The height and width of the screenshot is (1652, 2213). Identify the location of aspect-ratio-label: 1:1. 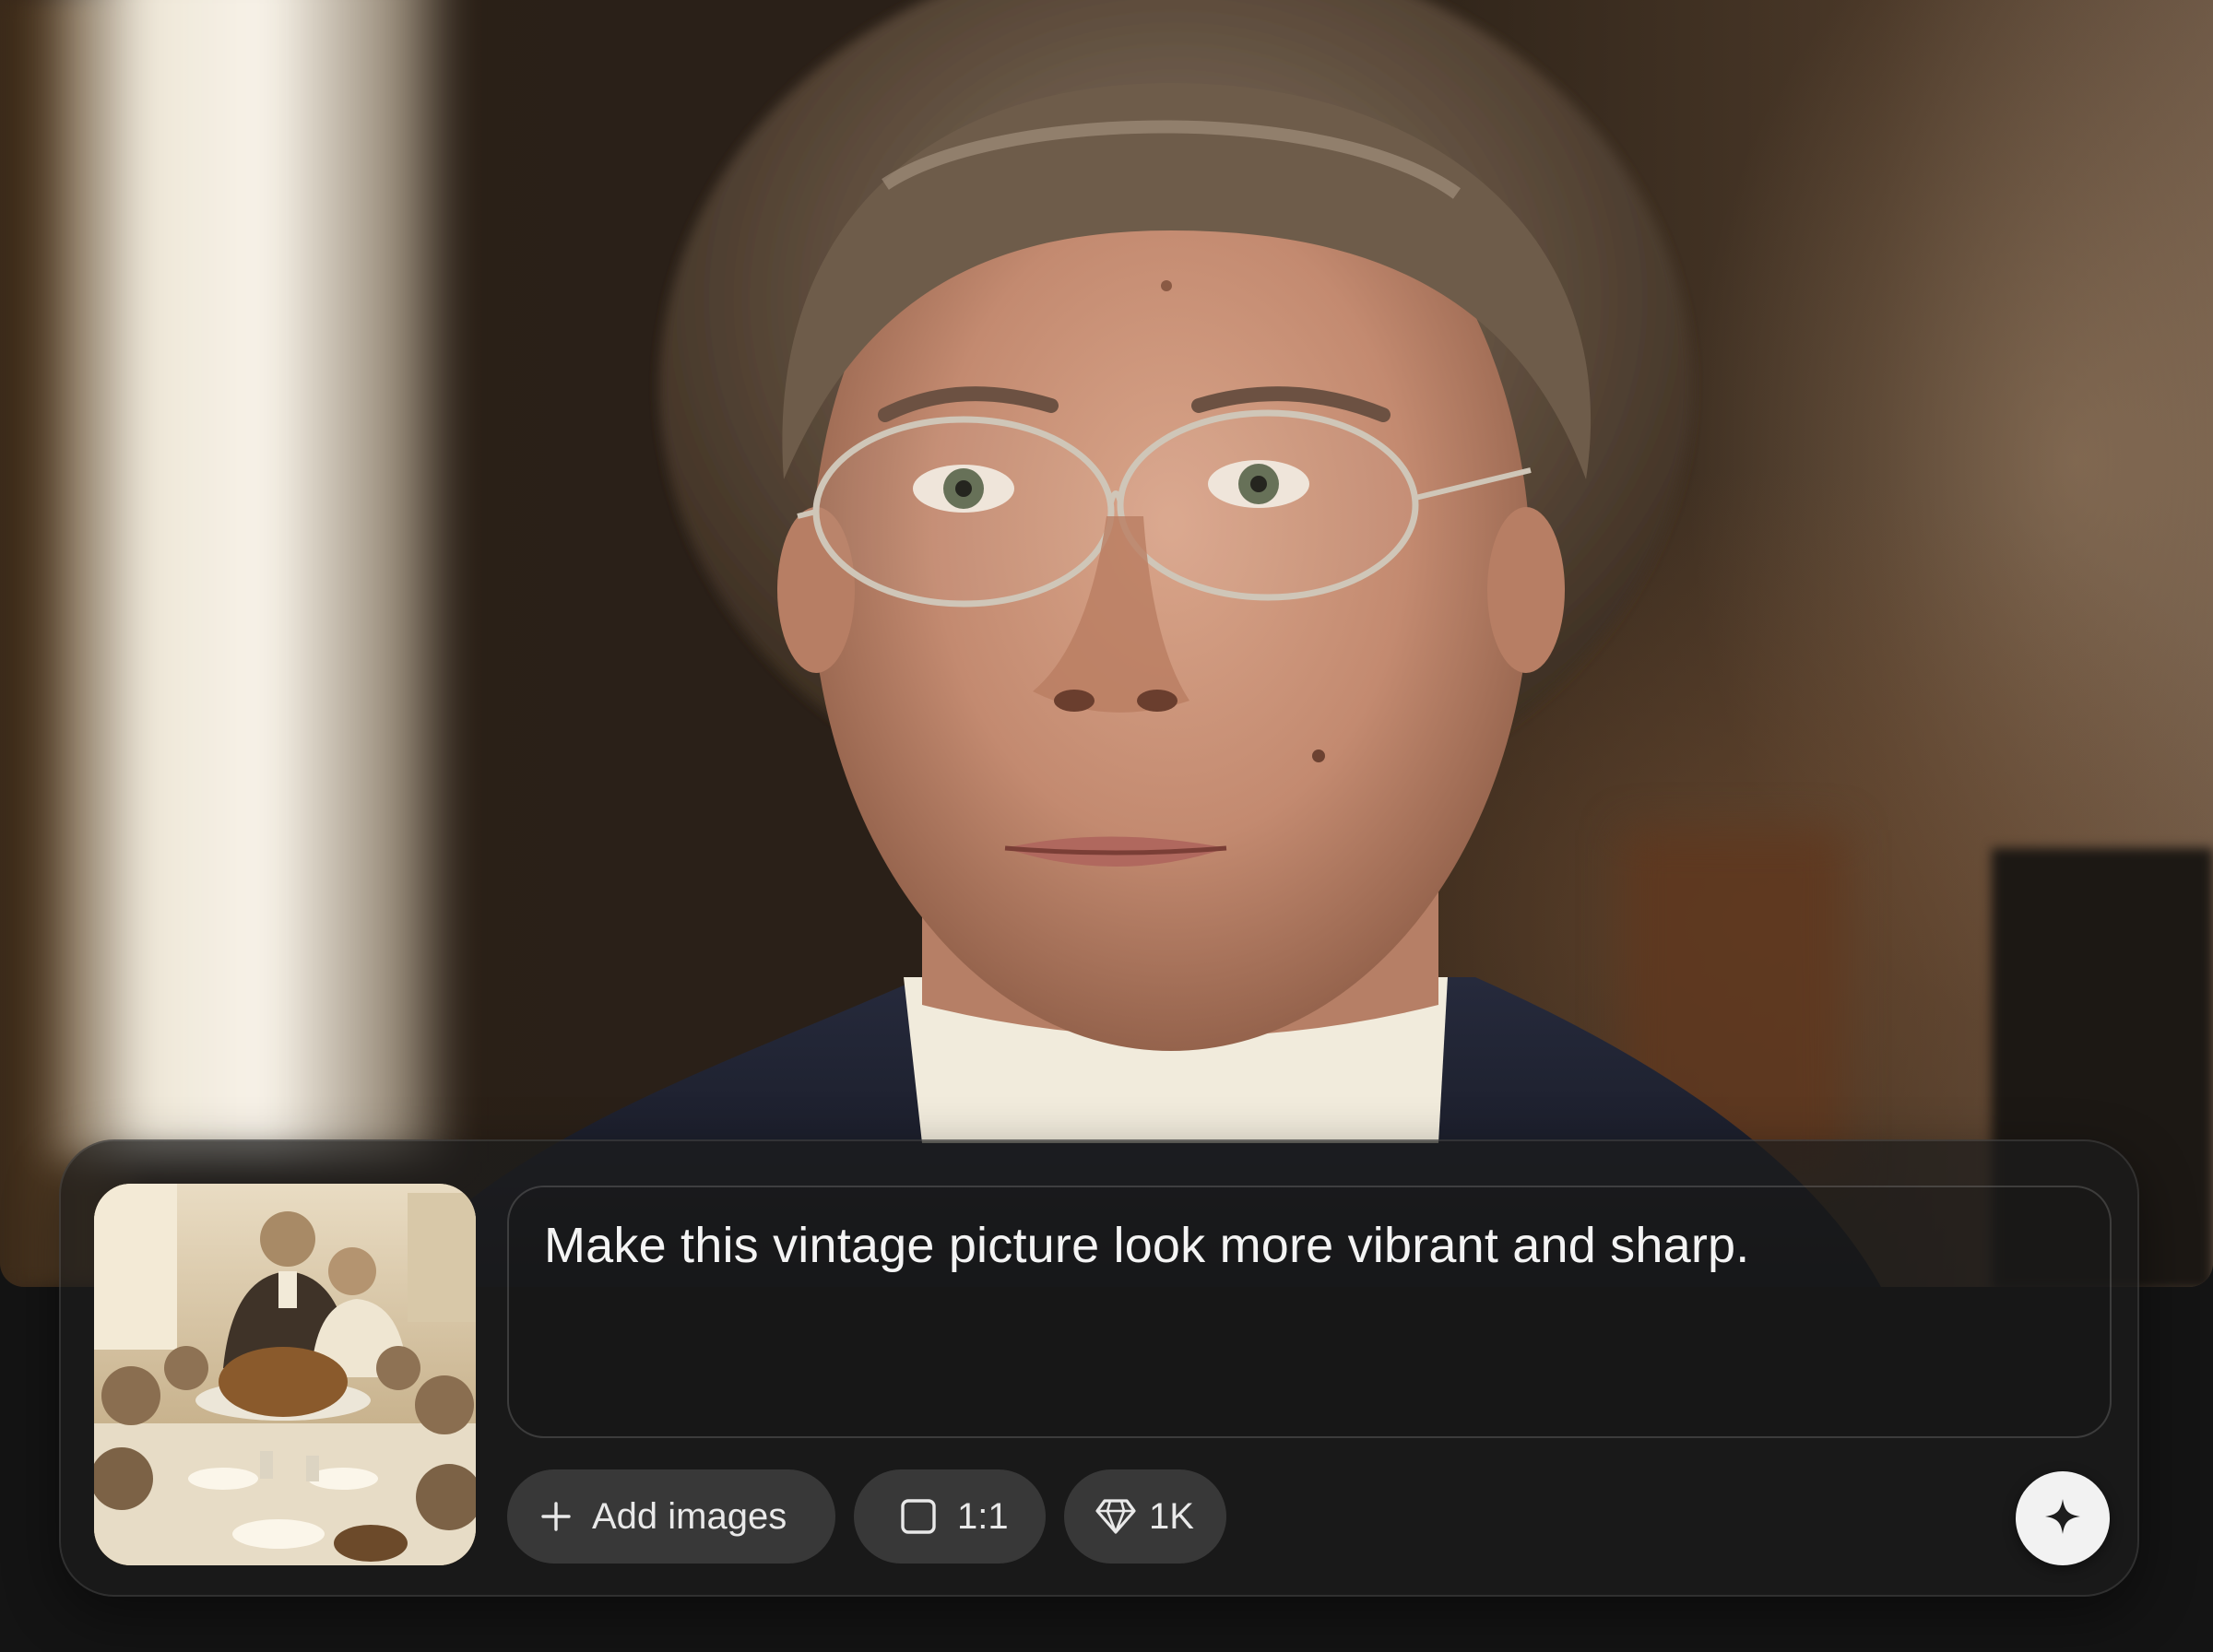
(983, 1516).